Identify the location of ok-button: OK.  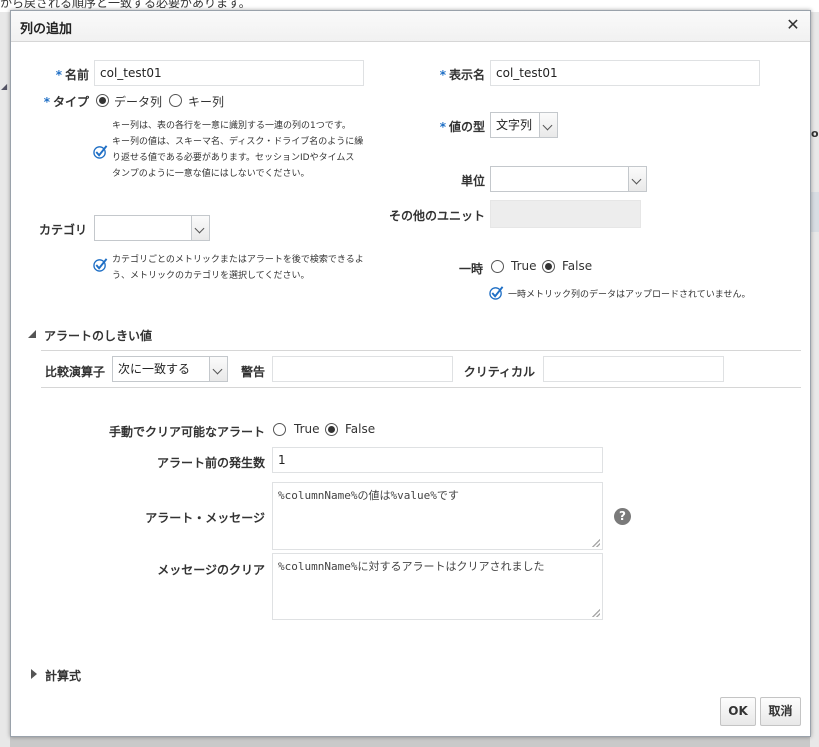
(738, 711).